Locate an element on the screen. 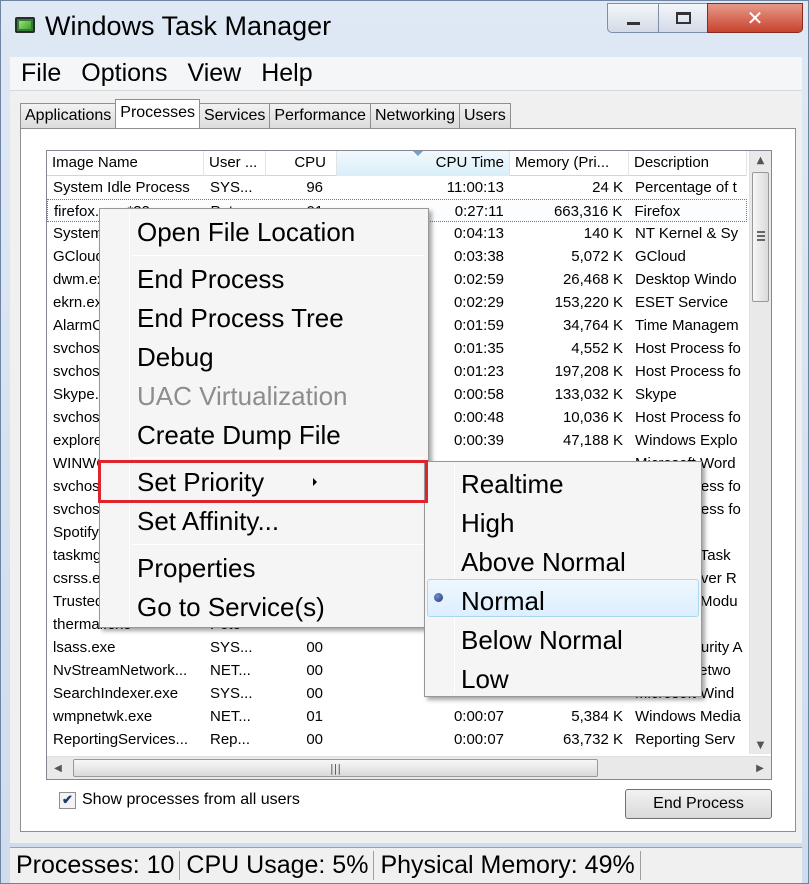  horizontal-scroll-thumb: ||| is located at coordinates (335, 768).